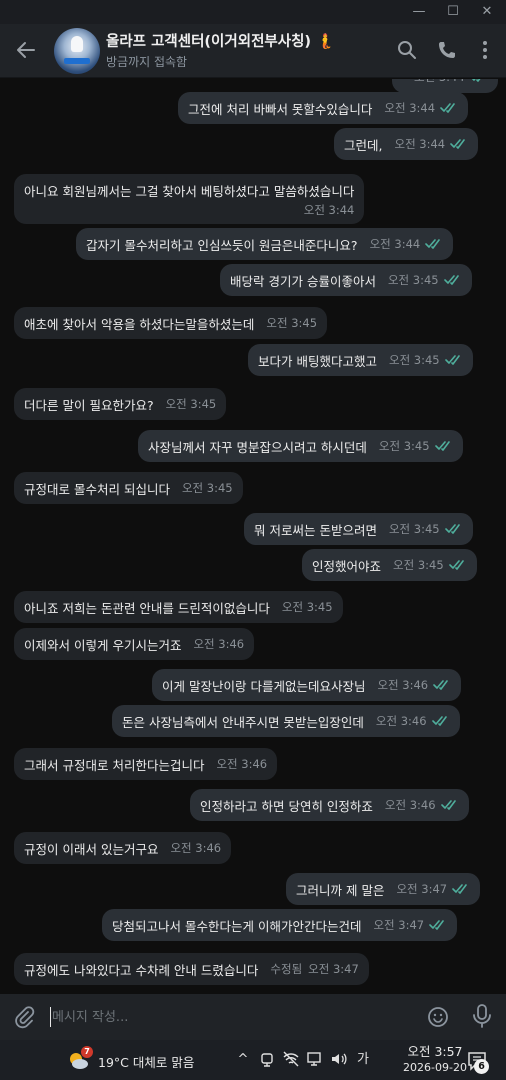 This screenshot has height=1080, width=506. Describe the element at coordinates (445, 86) in the screenshot. I see `outgoing-message: 오전 3:44` at that location.